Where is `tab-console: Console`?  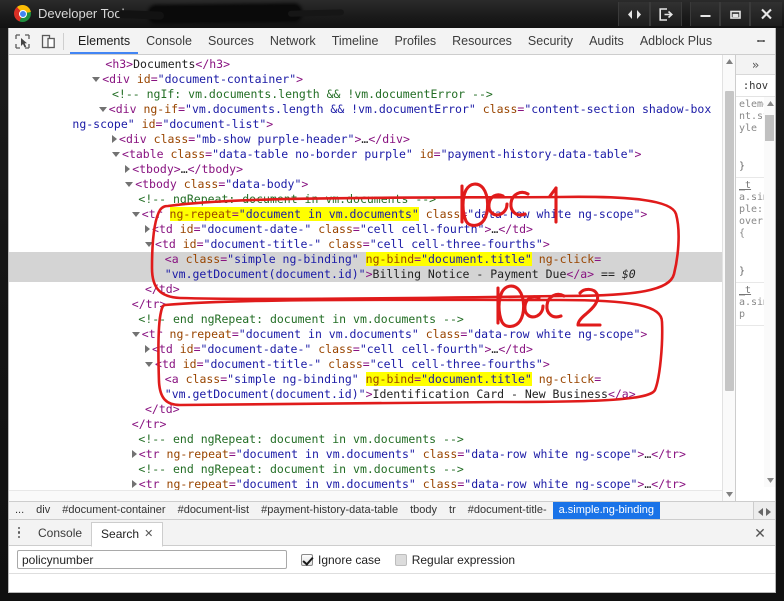 tab-console: Console is located at coordinates (169, 41).